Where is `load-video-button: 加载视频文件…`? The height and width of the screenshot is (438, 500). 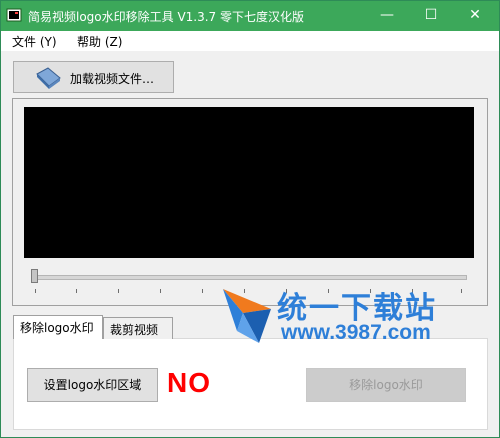
load-video-button: 加载视频文件… is located at coordinates (93, 77).